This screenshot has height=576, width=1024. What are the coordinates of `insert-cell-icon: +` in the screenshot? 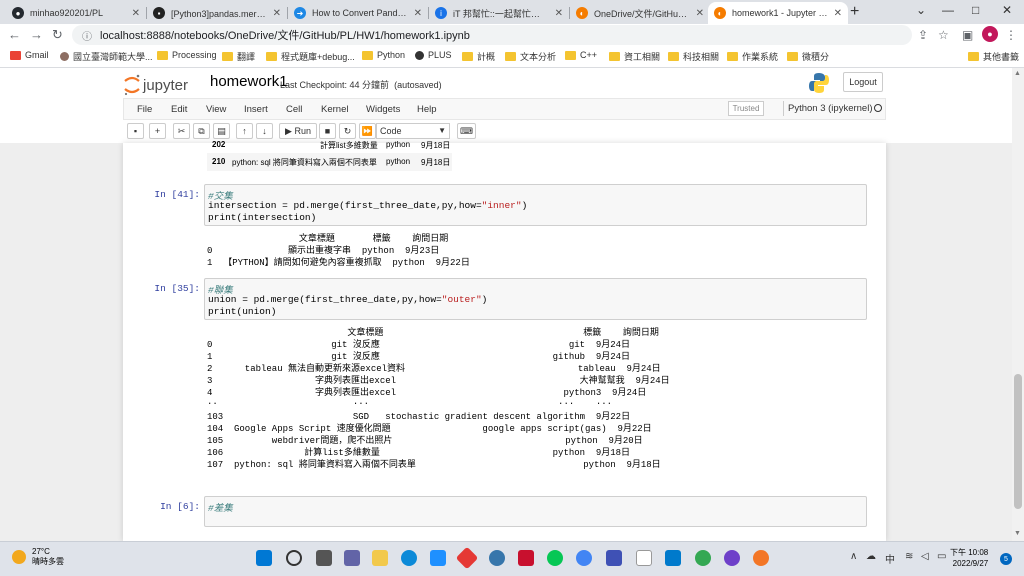 It's located at (157, 131).